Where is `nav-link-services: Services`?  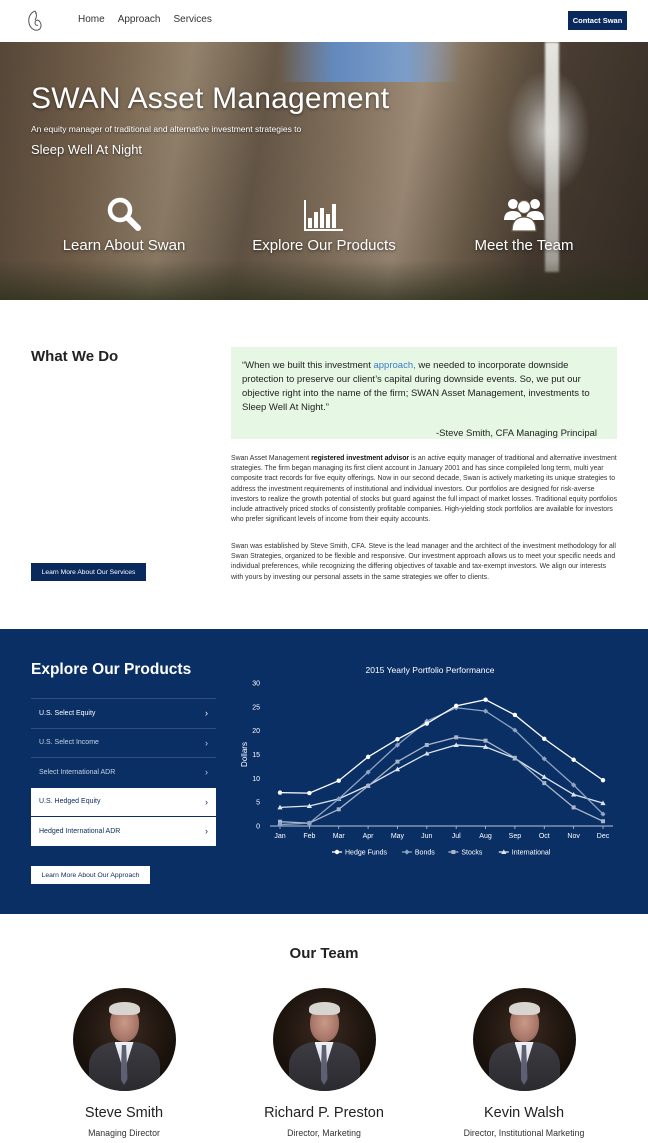
nav-link-services: Services is located at coordinates (193, 19).